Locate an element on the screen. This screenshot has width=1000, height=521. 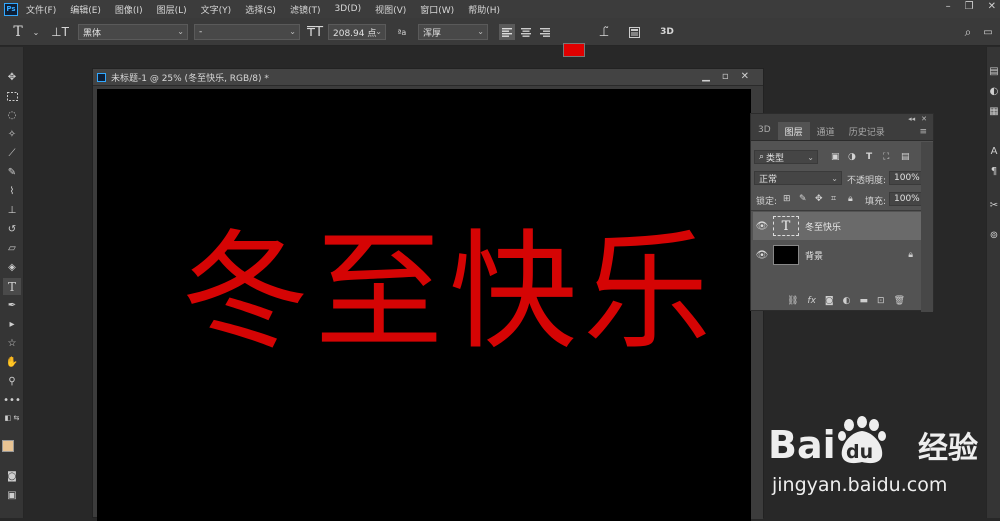
menu-layer: 图层(L) is located at coordinates (172, 9).